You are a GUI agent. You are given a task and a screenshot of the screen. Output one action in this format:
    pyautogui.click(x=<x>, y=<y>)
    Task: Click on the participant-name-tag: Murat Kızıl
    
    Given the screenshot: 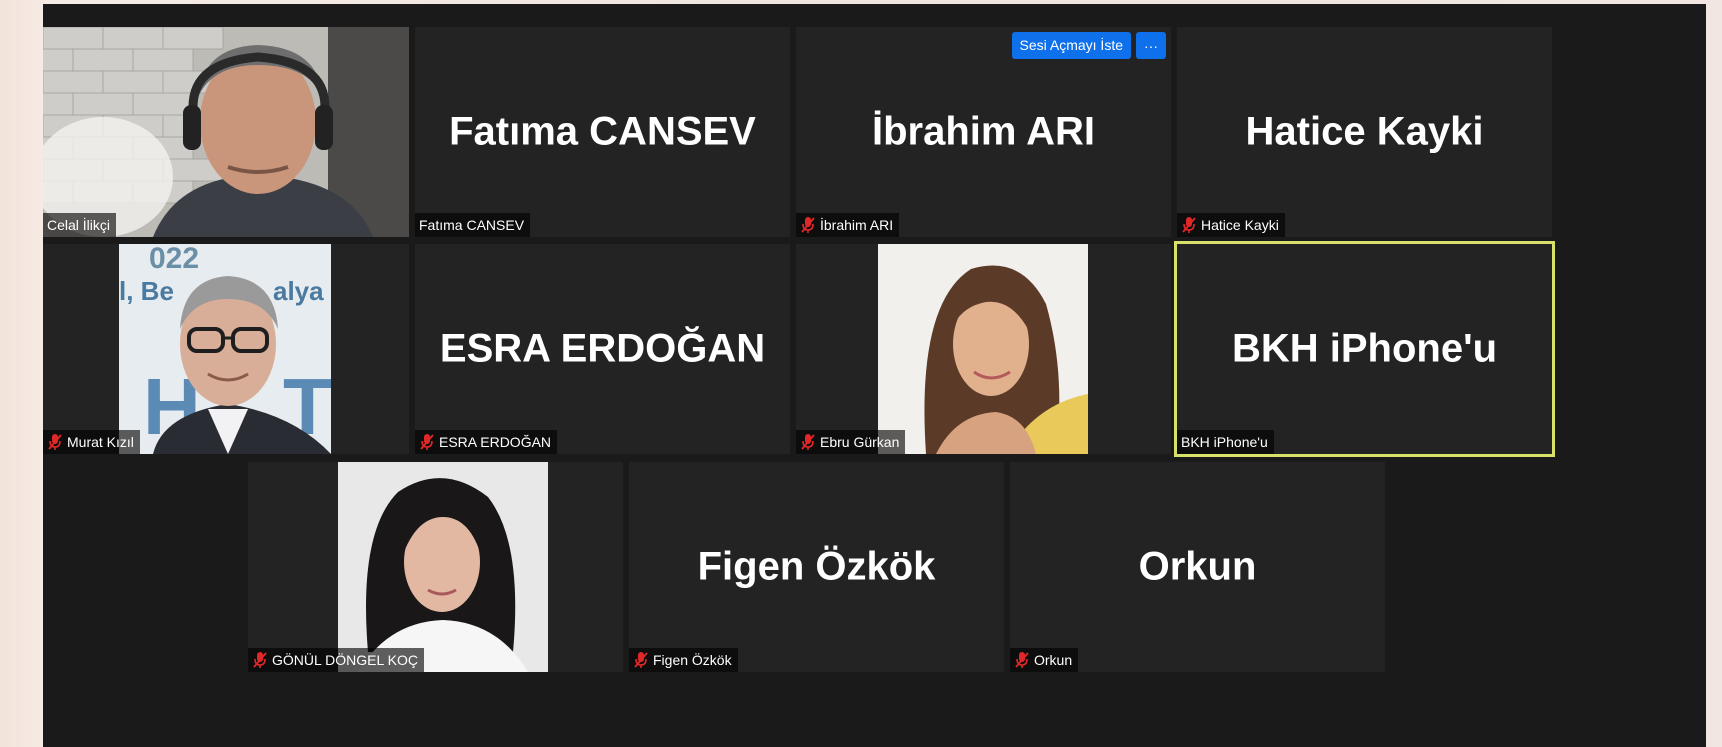 What is the action you would take?
    pyautogui.click(x=91, y=442)
    